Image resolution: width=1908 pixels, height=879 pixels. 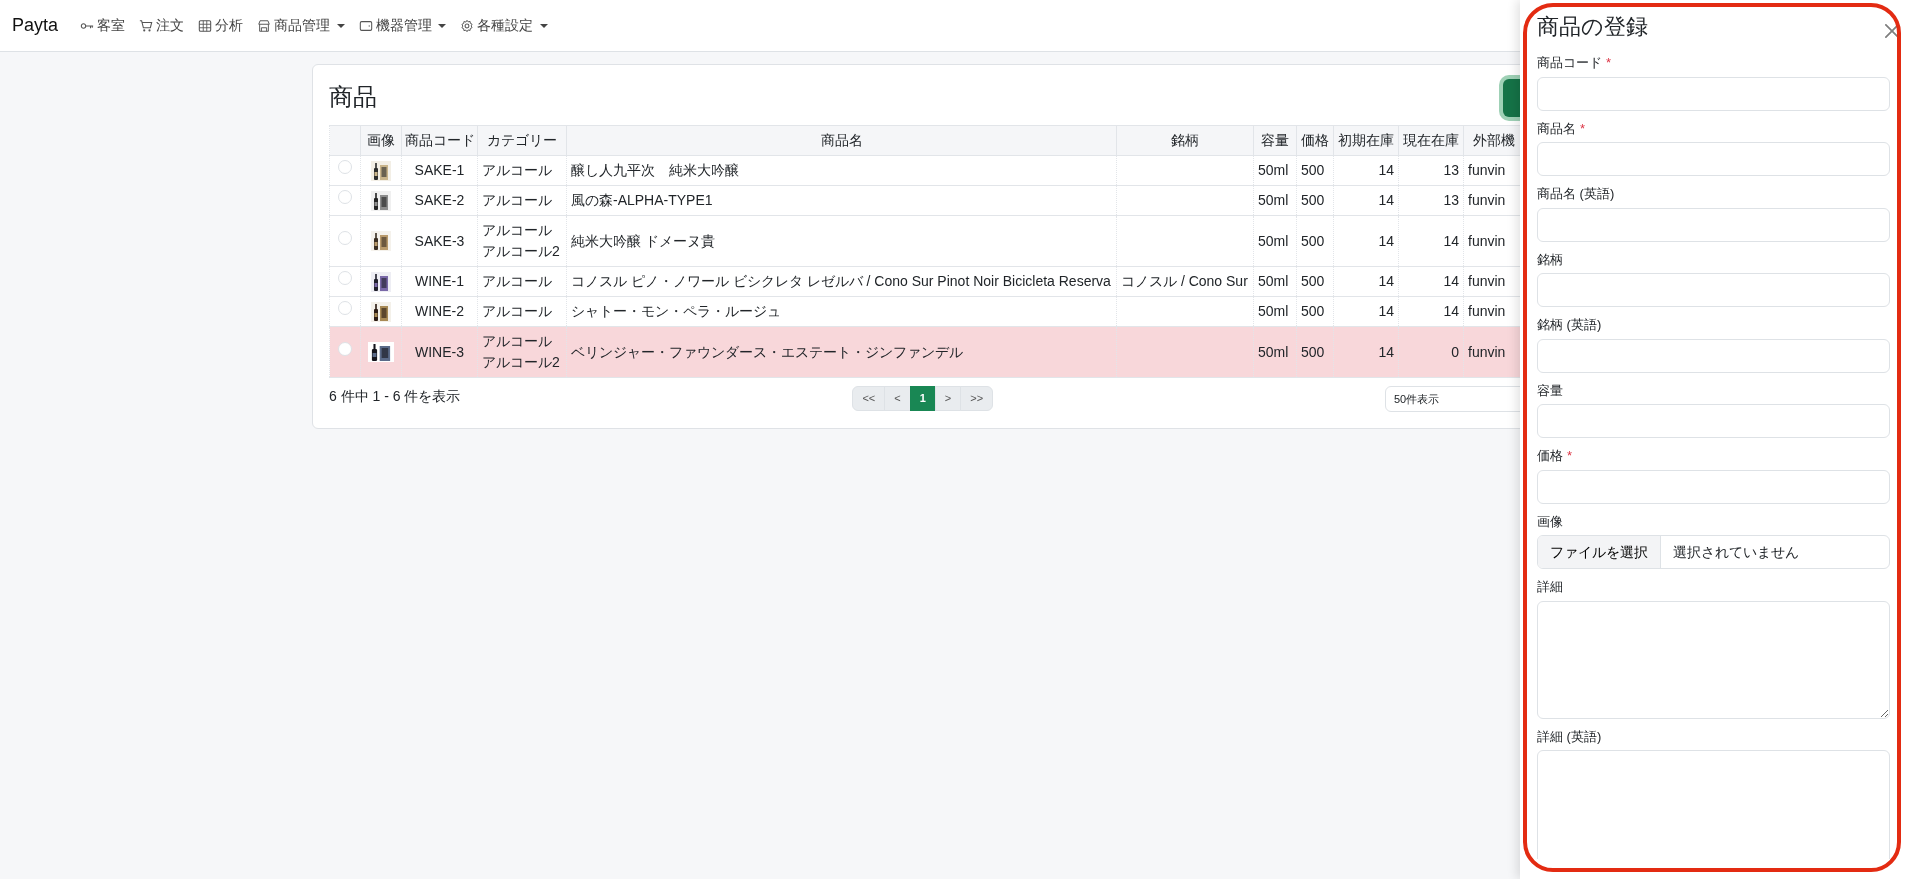 I want to click on table-cell: SAKE-2, so click(x=439, y=200).